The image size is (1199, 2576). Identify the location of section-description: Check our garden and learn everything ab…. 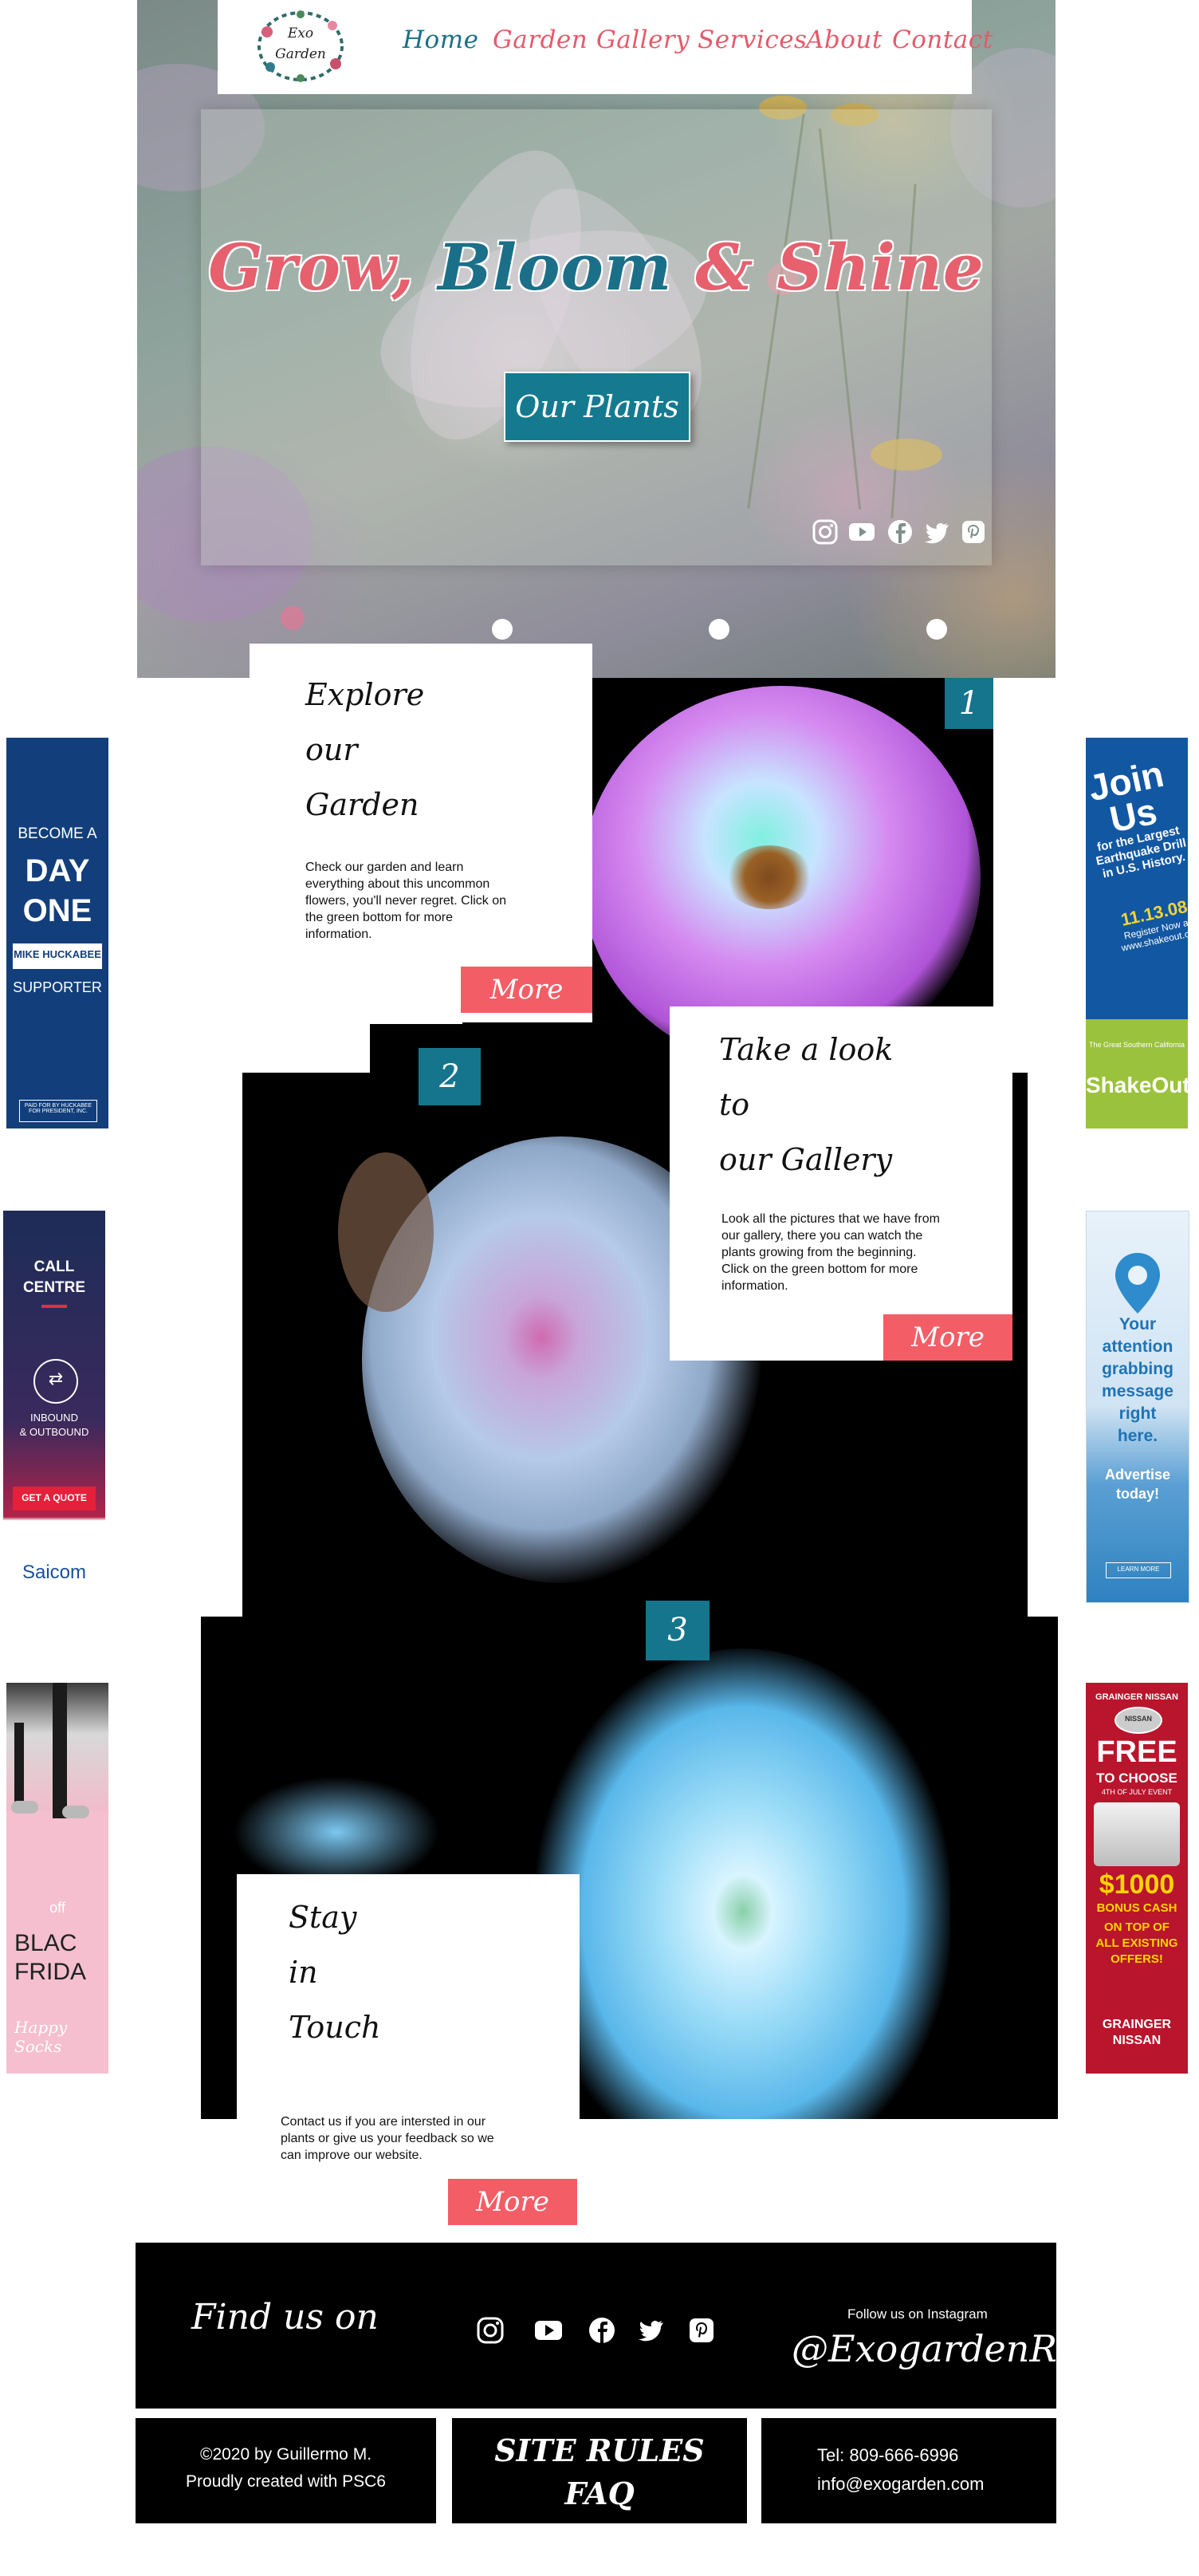
(406, 901).